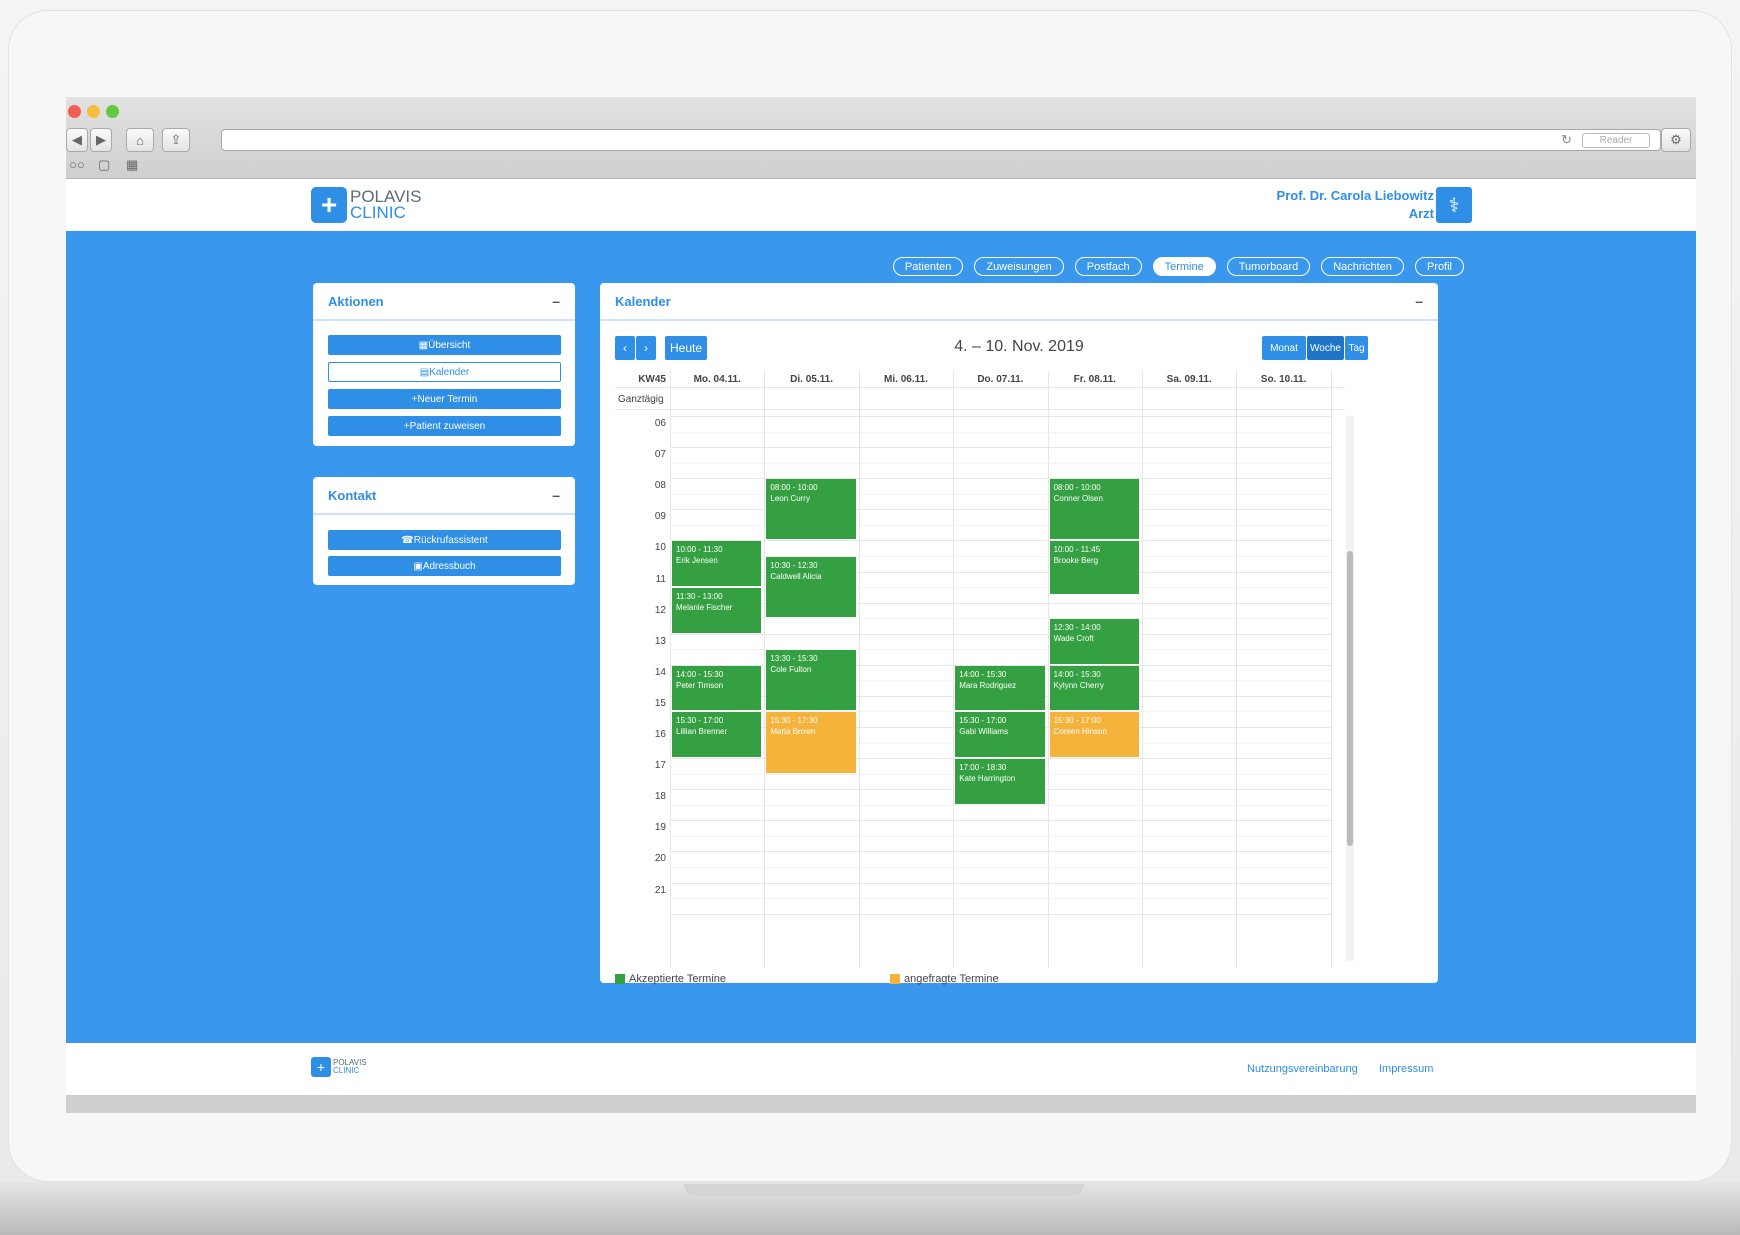 The width and height of the screenshot is (1740, 1235). Describe the element at coordinates (811, 742) in the screenshot. I see `appointment-event: 15:30 - 17:30 Marla Brown` at that location.